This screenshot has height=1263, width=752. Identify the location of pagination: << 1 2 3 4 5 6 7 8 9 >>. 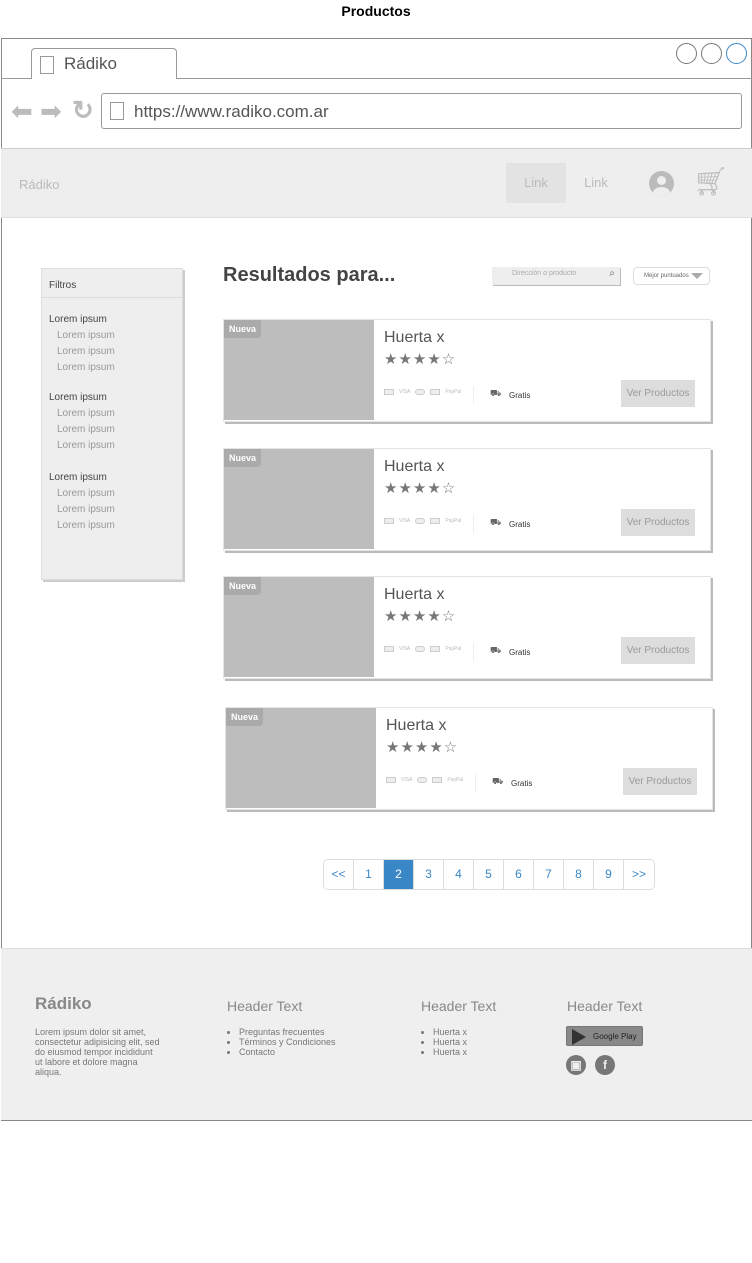
(489, 874).